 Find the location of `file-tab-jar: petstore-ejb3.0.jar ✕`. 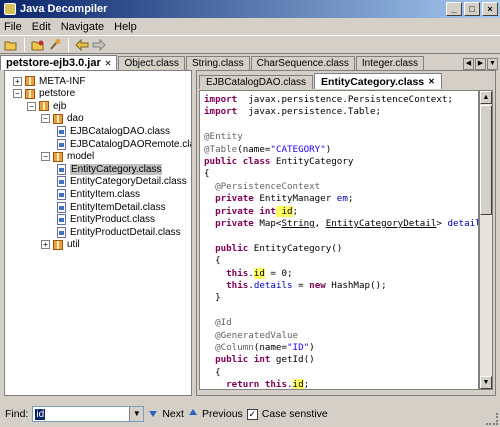

file-tab-jar: petstore-ejb3.0.jar ✕ is located at coordinates (59, 62).